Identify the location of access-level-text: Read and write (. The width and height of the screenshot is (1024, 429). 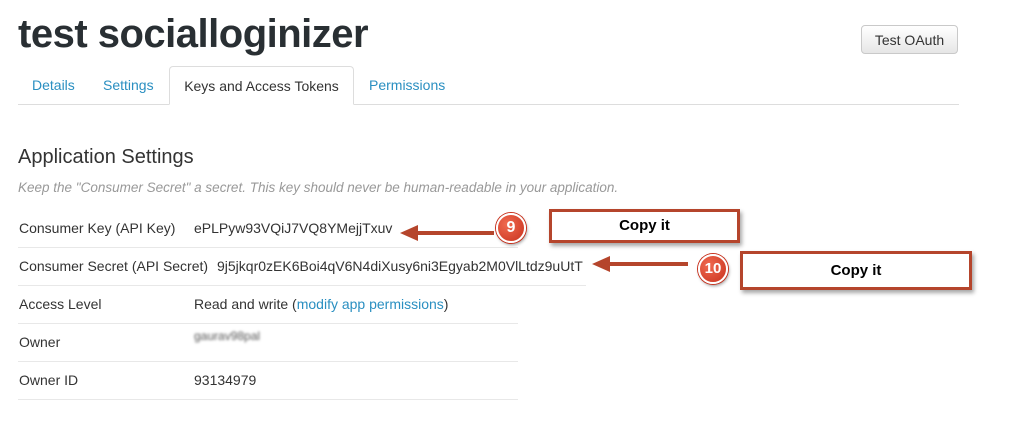
(245, 304).